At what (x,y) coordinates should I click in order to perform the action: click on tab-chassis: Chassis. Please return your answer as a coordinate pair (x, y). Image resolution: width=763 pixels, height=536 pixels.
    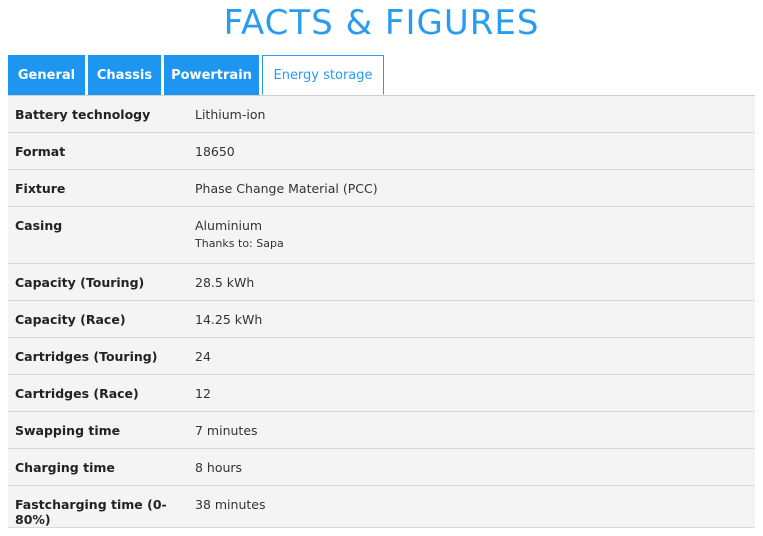
    Looking at the image, I should click on (124, 75).